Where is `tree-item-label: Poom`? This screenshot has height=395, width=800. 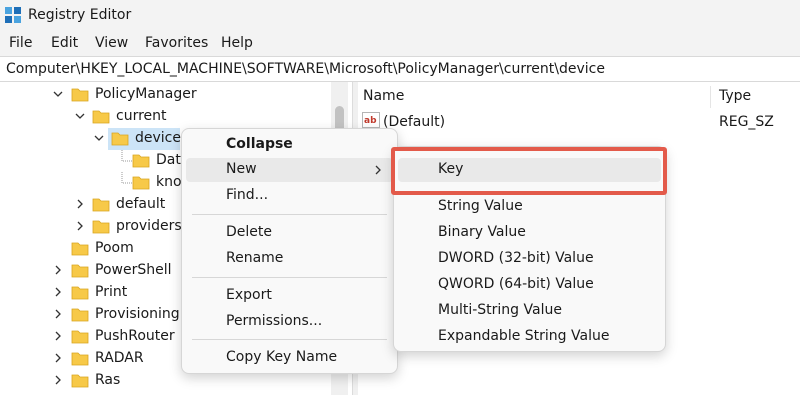
tree-item-label: Poom is located at coordinates (114, 248).